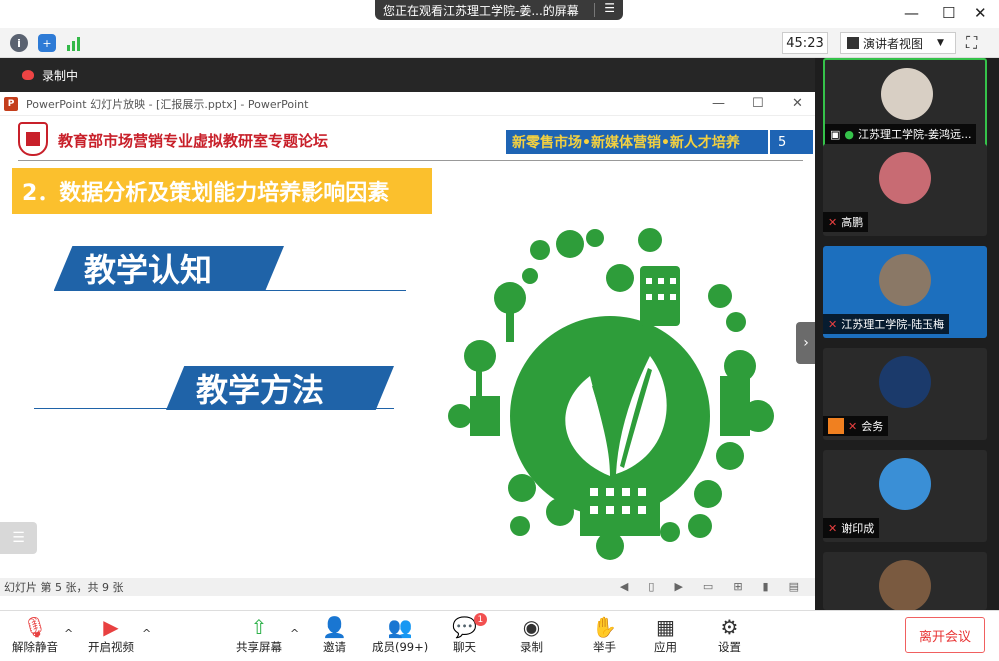 The width and height of the screenshot is (999, 661). Describe the element at coordinates (718, 103) in the screenshot. I see `ppt-minimize-button: —` at that location.